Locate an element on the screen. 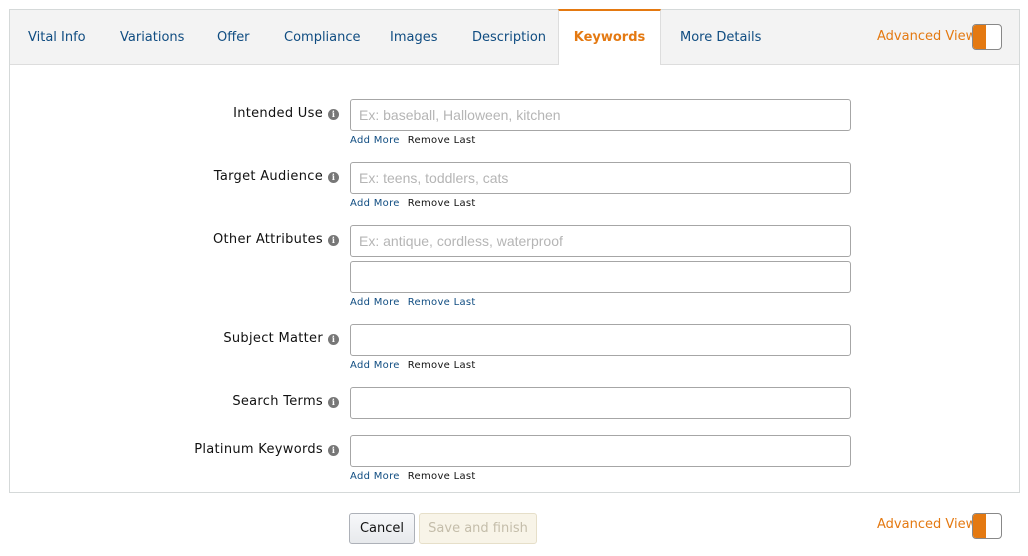 The image size is (1028, 556). tab-offer: Offer is located at coordinates (233, 37).